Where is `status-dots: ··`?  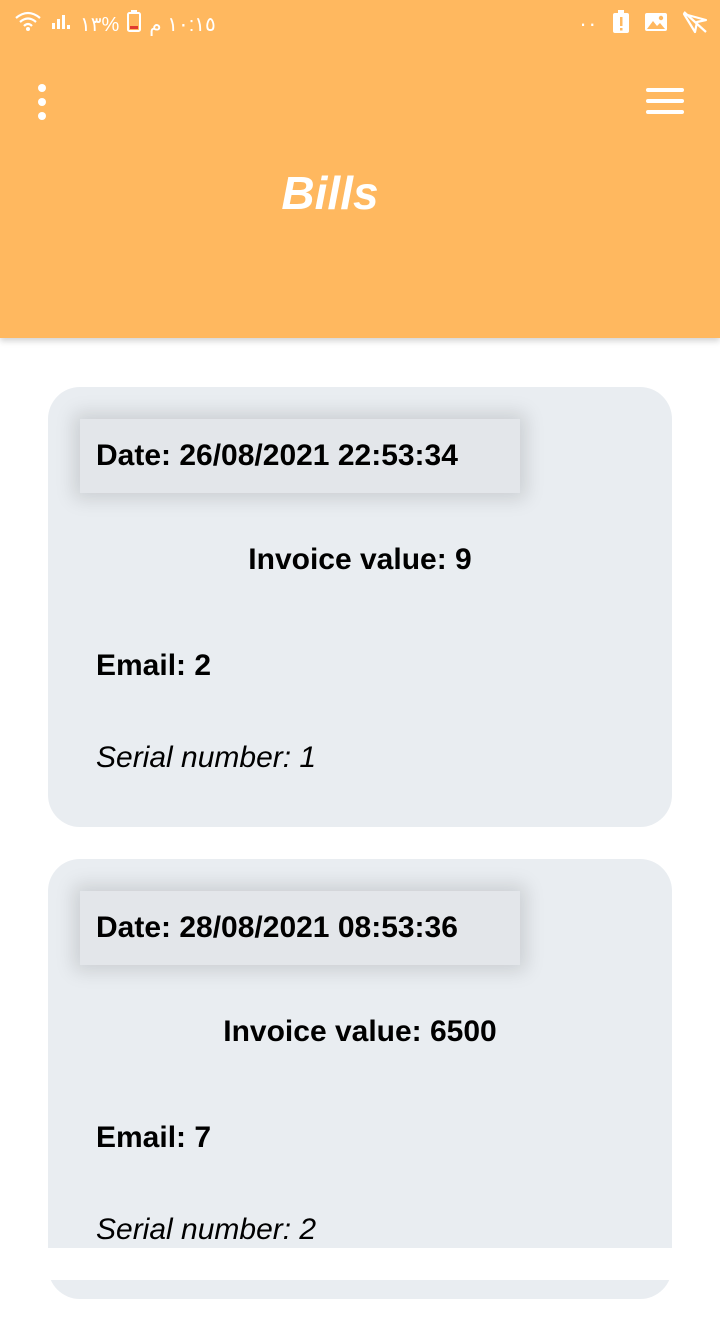
status-dots: ·· is located at coordinates (588, 23).